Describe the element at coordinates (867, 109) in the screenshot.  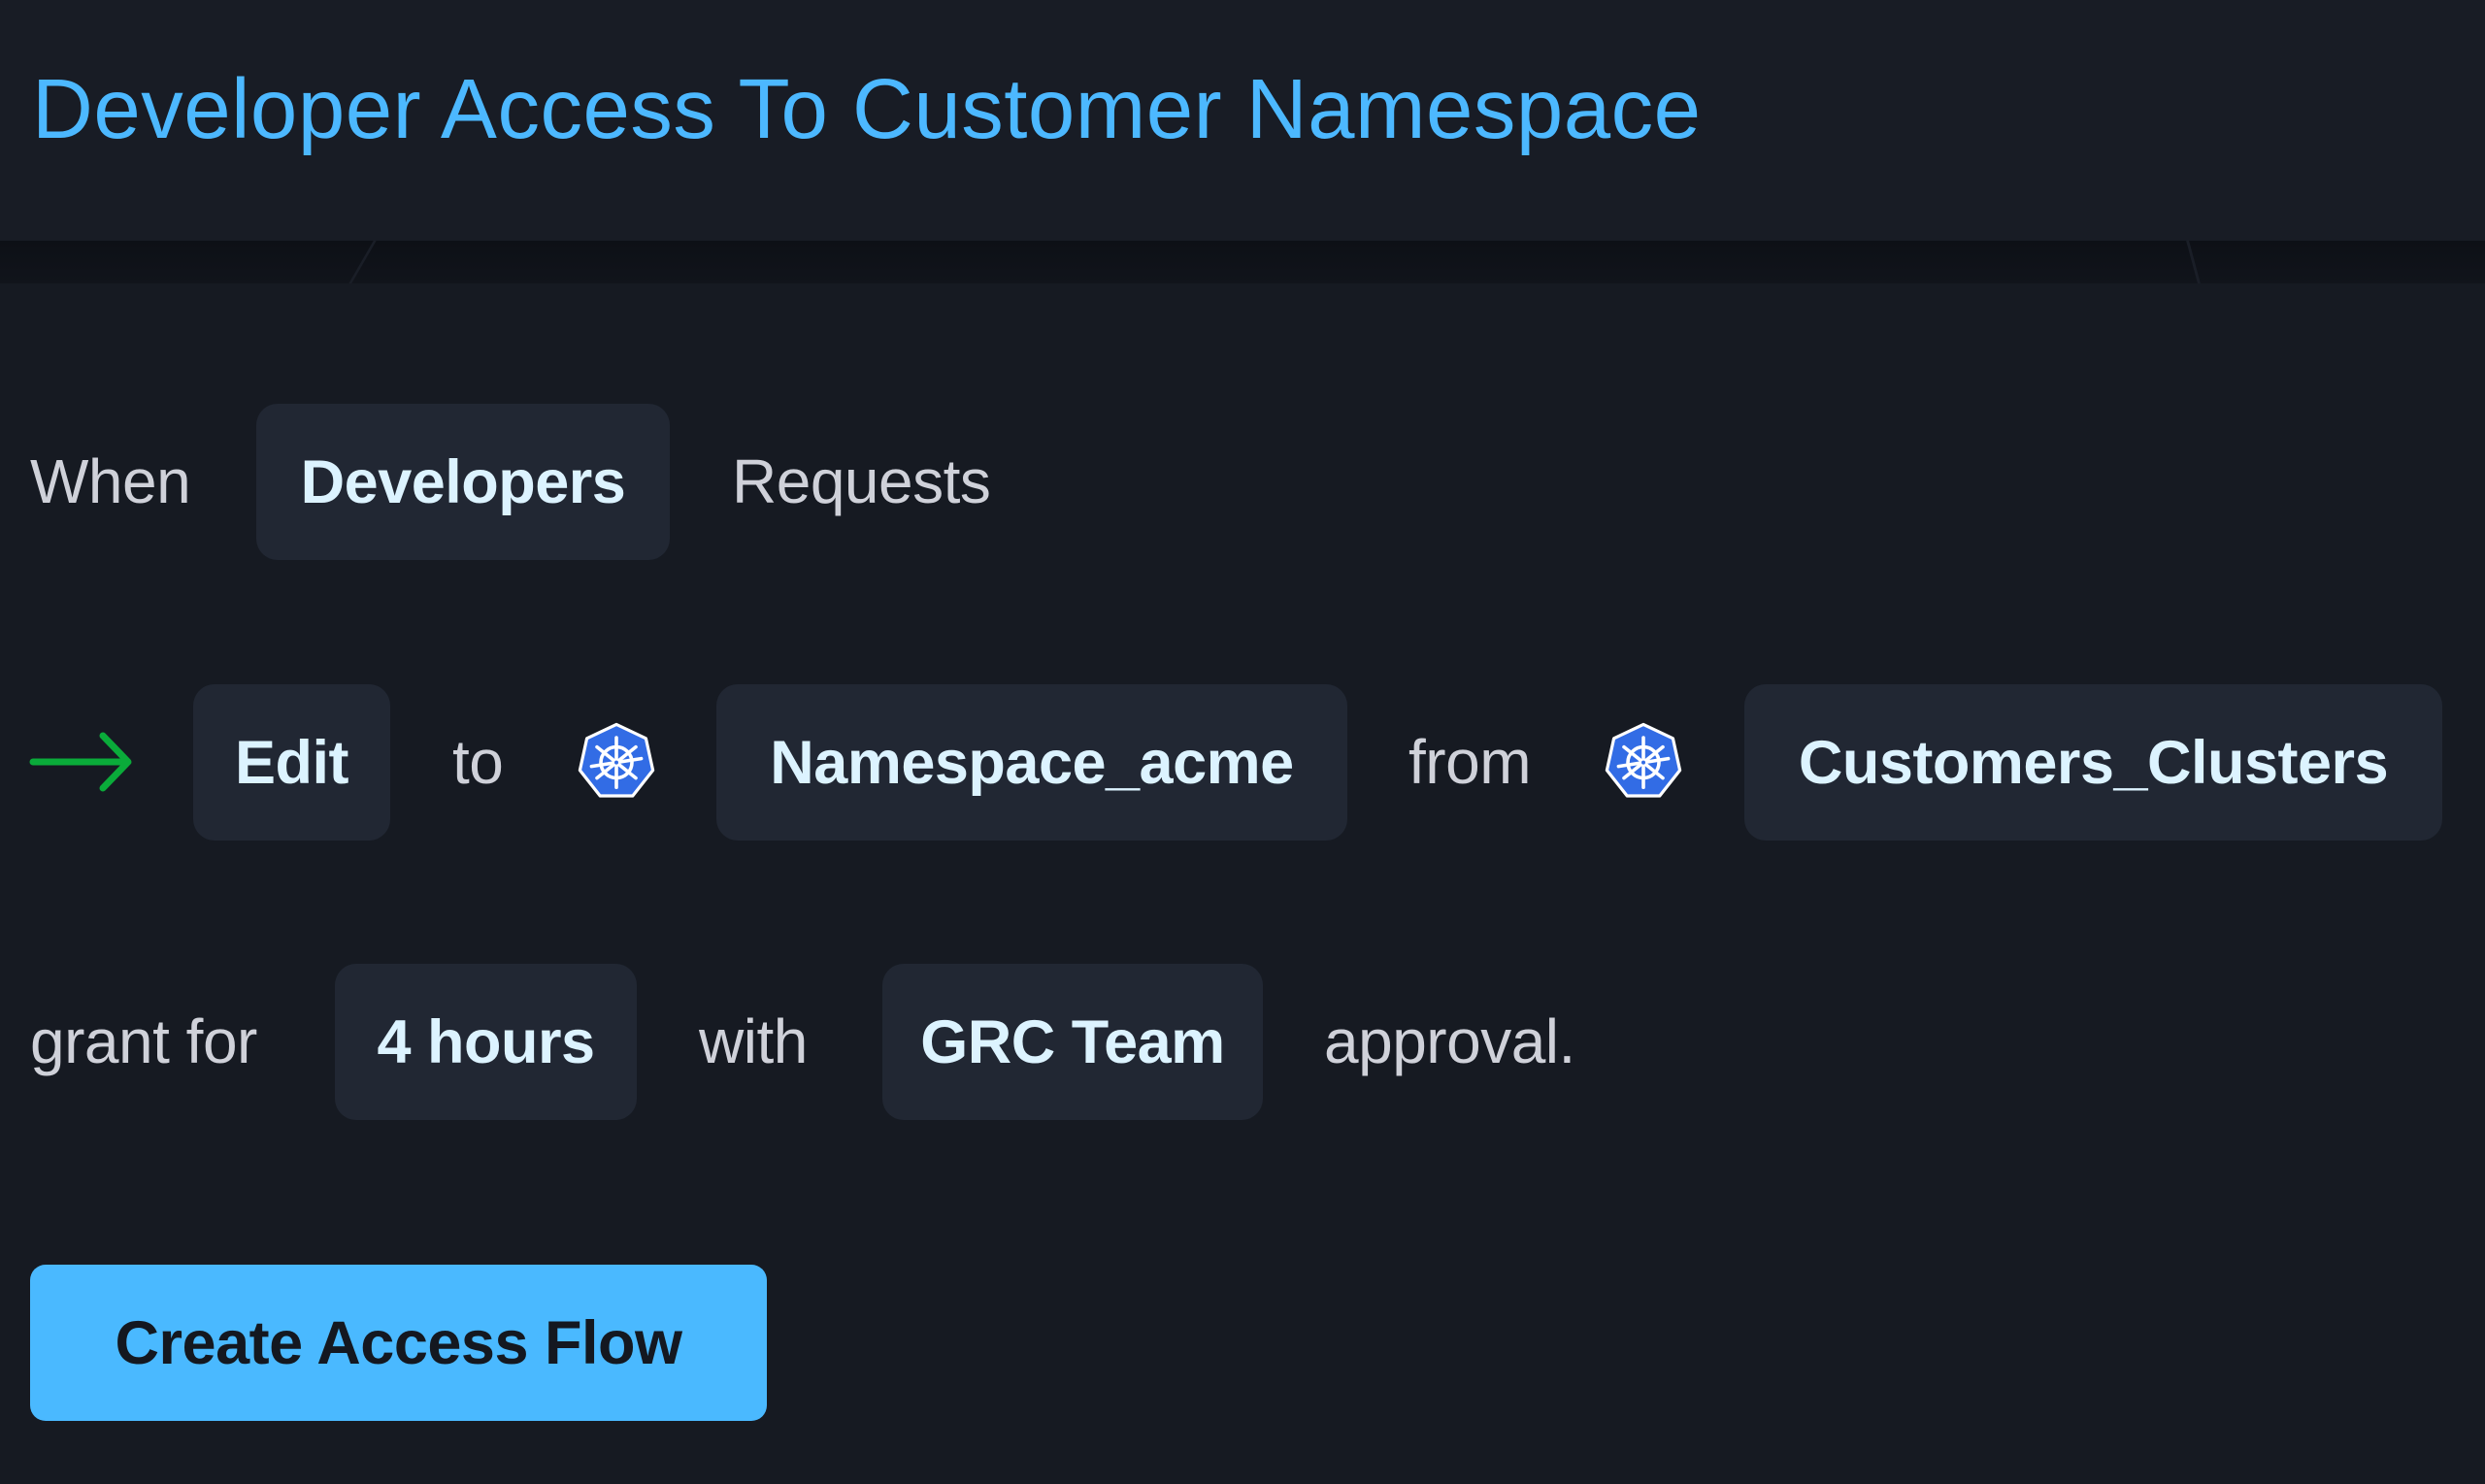
I see `page-title: Developer Access To Customer Namespace` at that location.